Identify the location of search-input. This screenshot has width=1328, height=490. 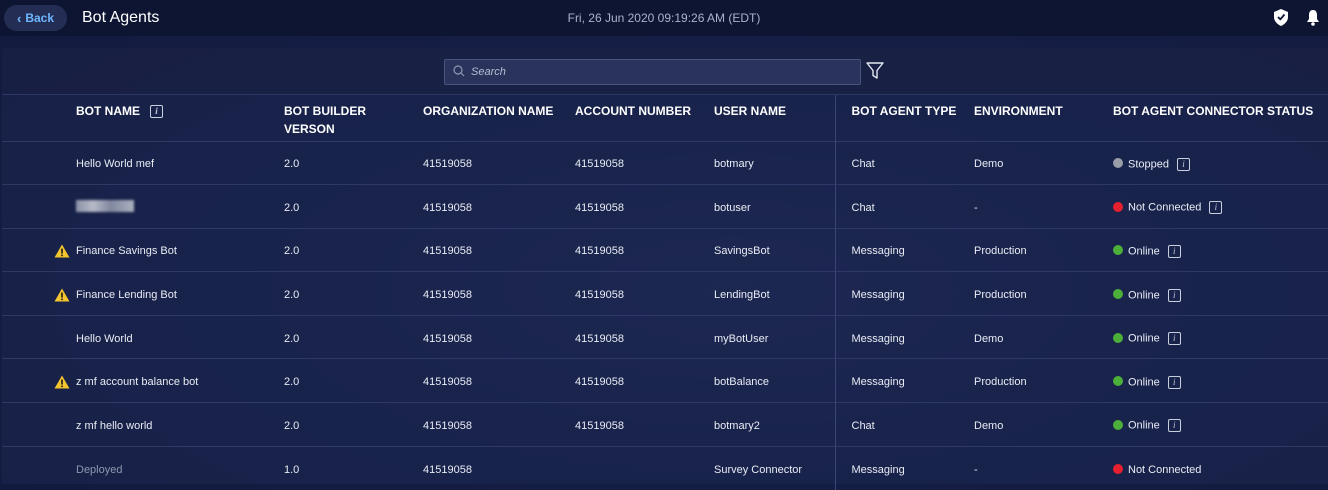
(661, 72).